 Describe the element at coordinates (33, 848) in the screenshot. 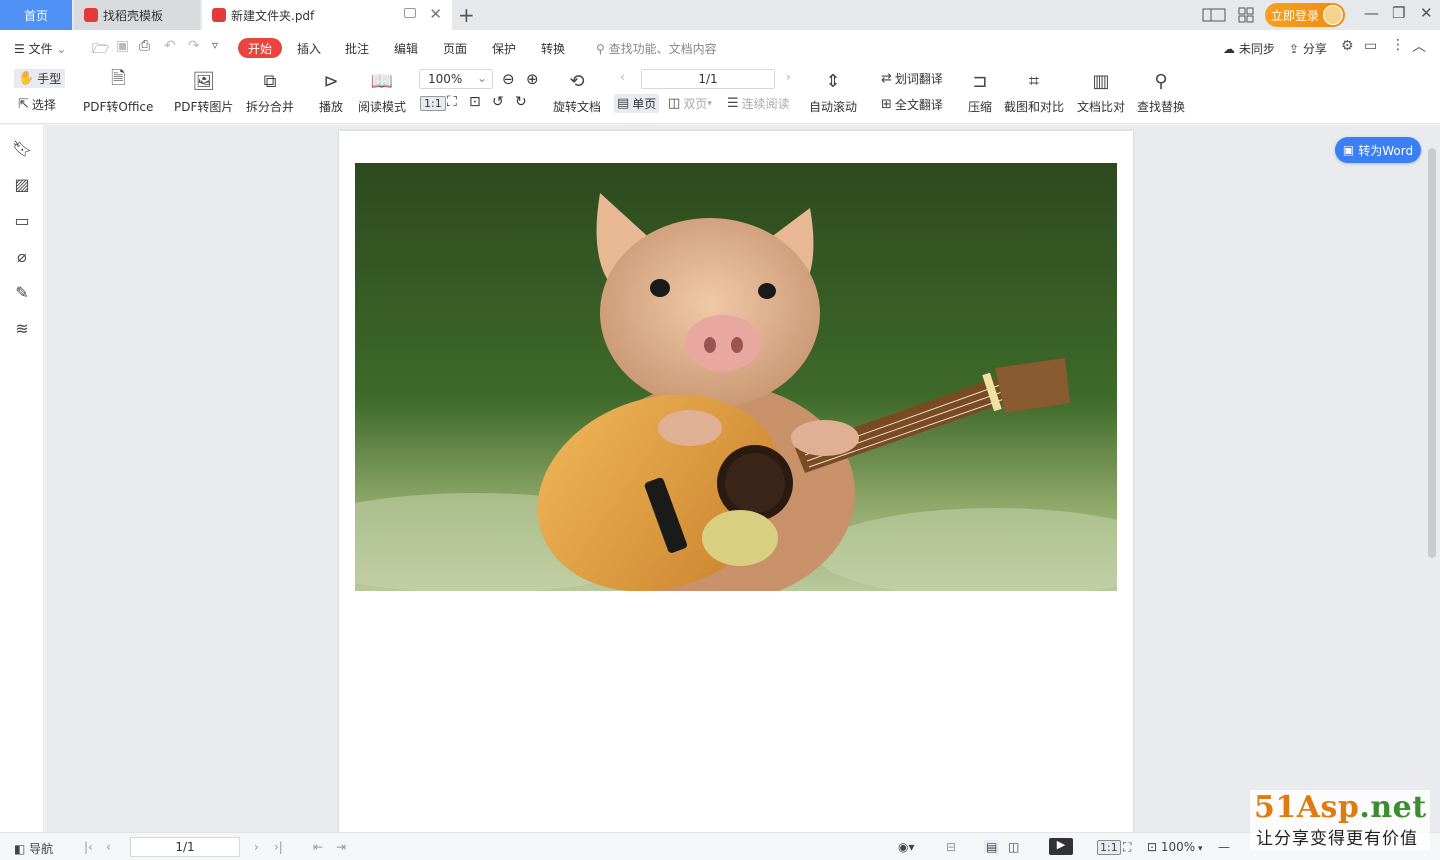

I see `nav-toggle: ◧ 导航` at that location.